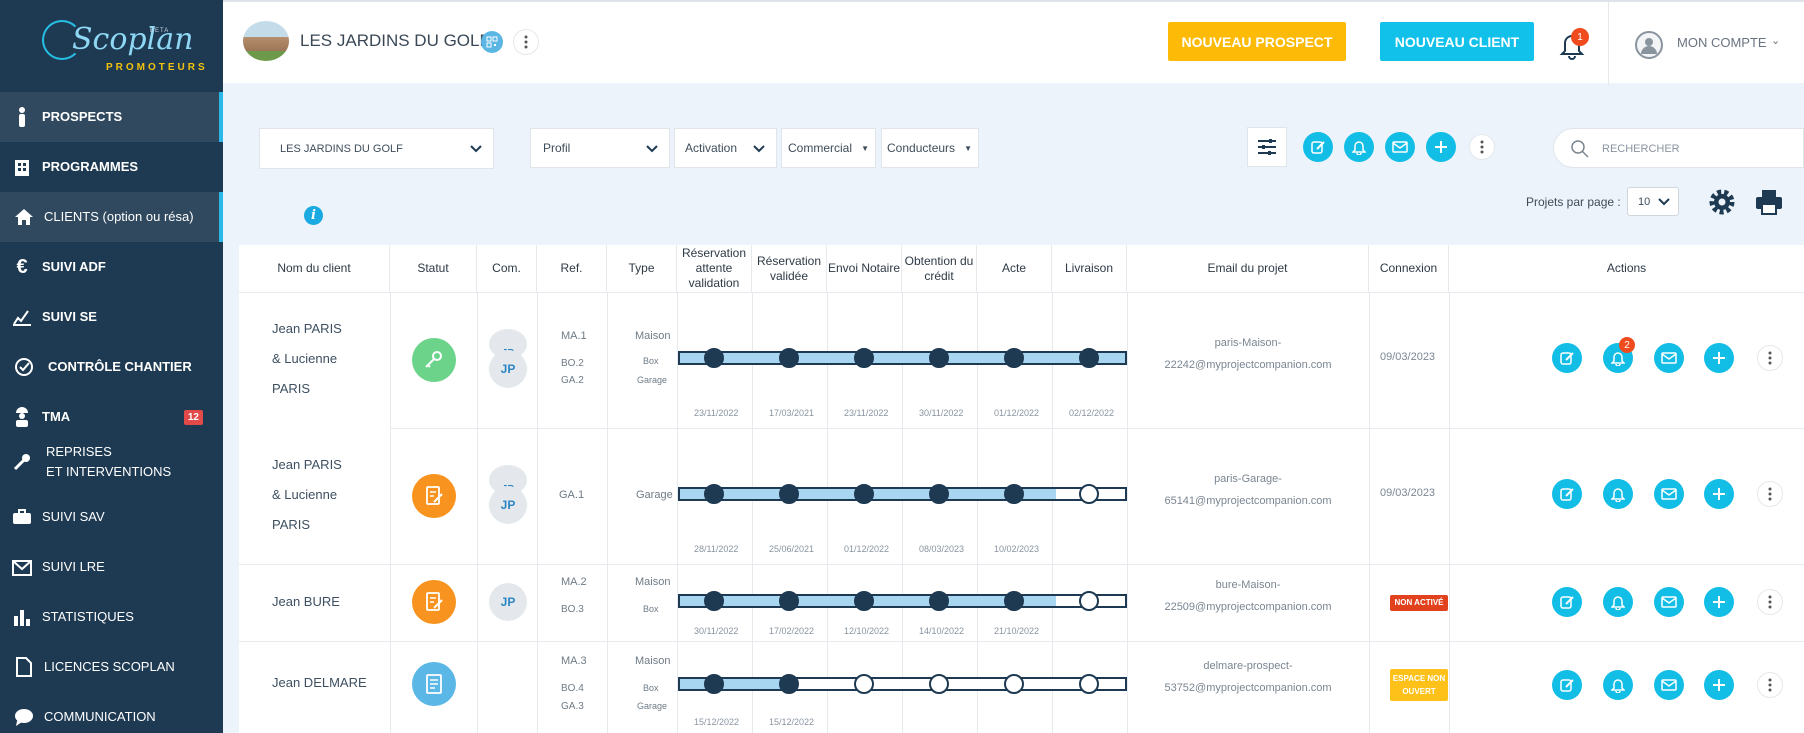 The image size is (1804, 733). I want to click on col-header-com: Com., so click(507, 268).